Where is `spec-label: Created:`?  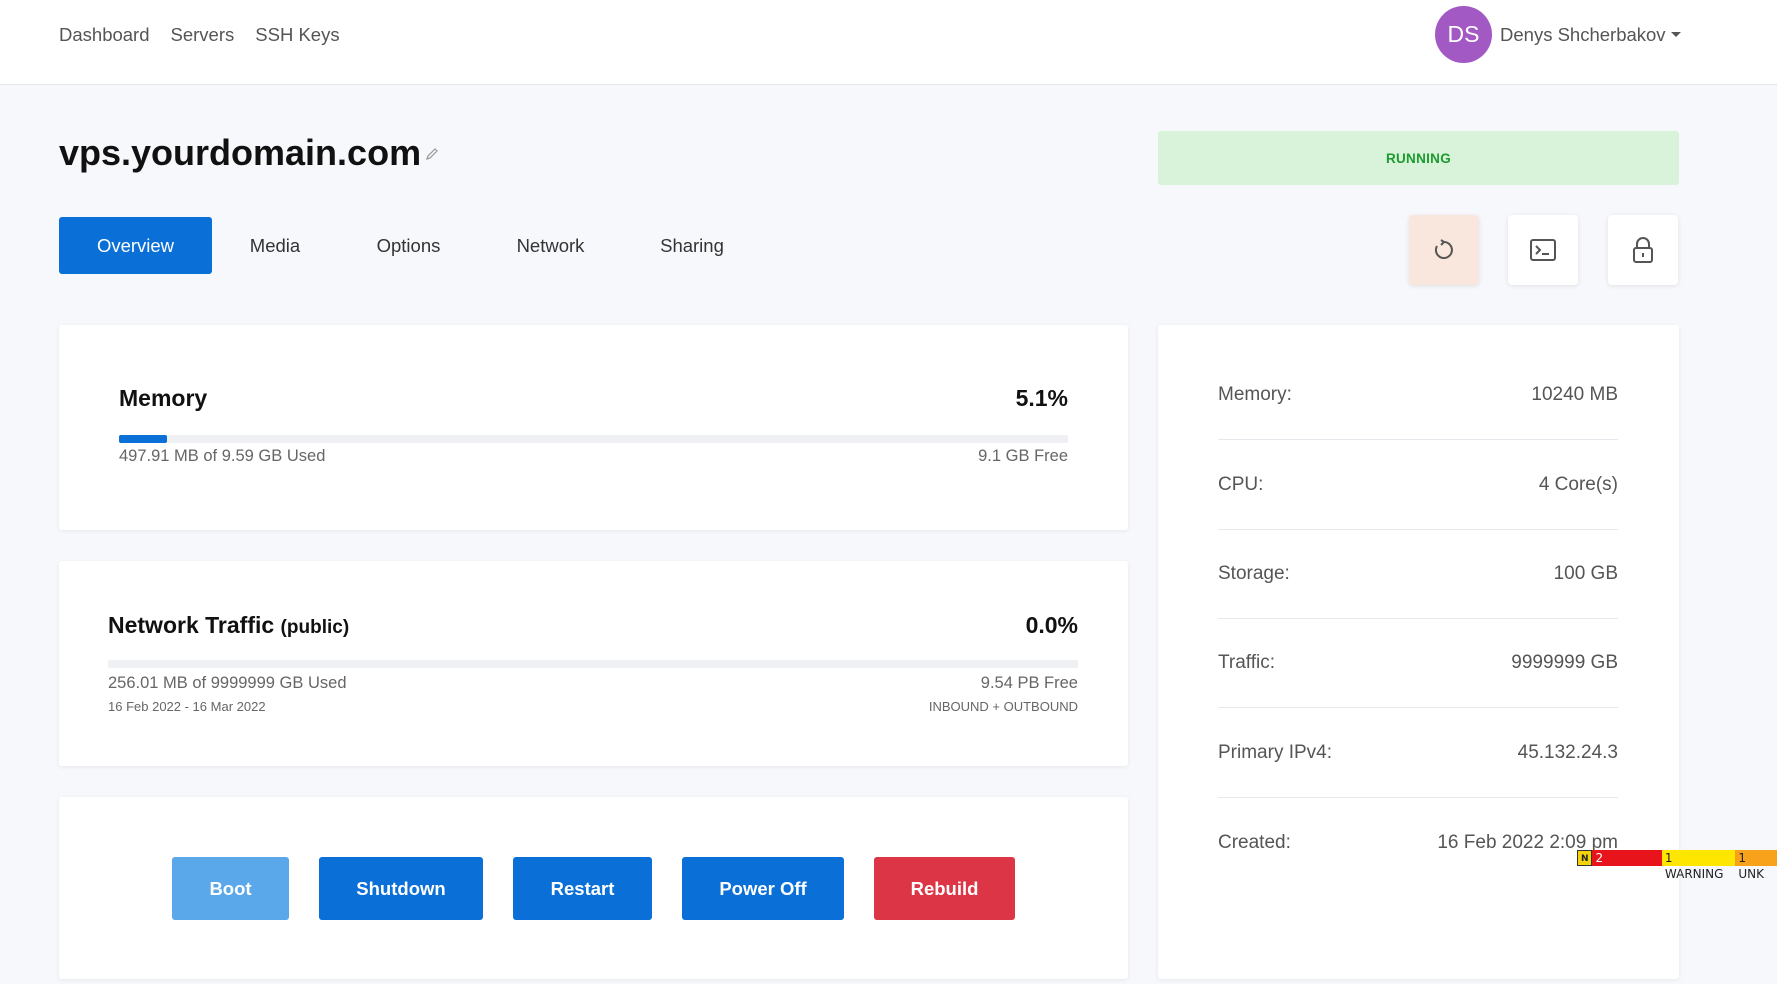
spec-label: Created: is located at coordinates (1254, 842).